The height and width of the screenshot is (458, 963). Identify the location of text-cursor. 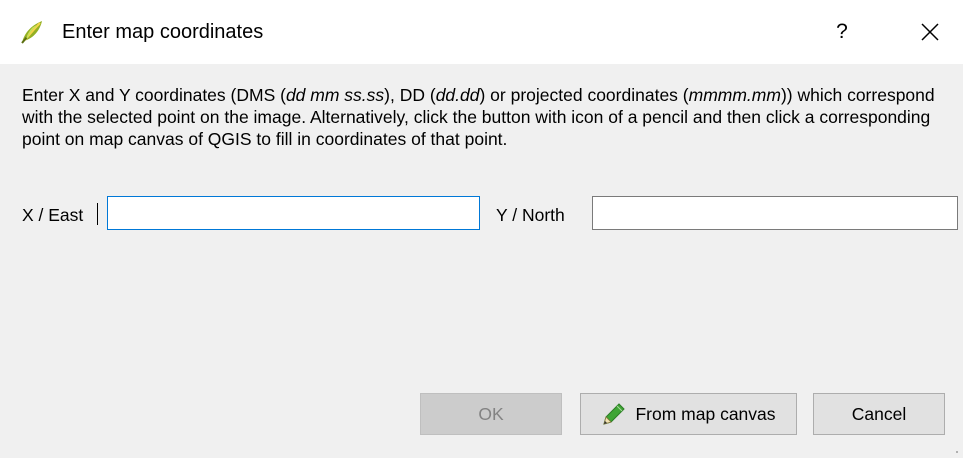
(97, 214).